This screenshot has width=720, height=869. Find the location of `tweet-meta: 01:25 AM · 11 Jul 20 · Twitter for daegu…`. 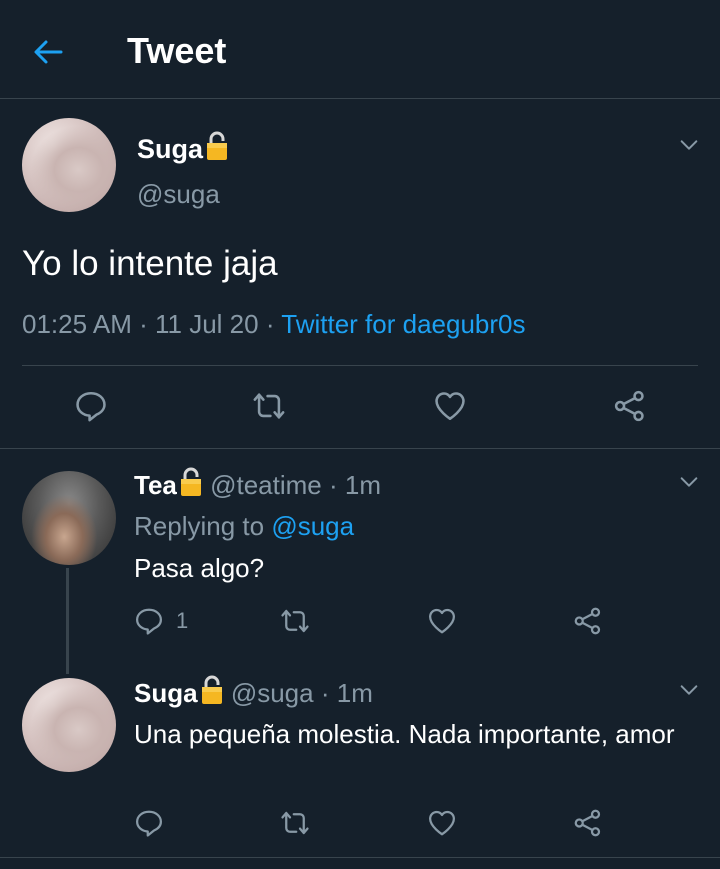

tweet-meta: 01:25 AM · 11 Jul 20 · Twitter for daegu… is located at coordinates (274, 324).